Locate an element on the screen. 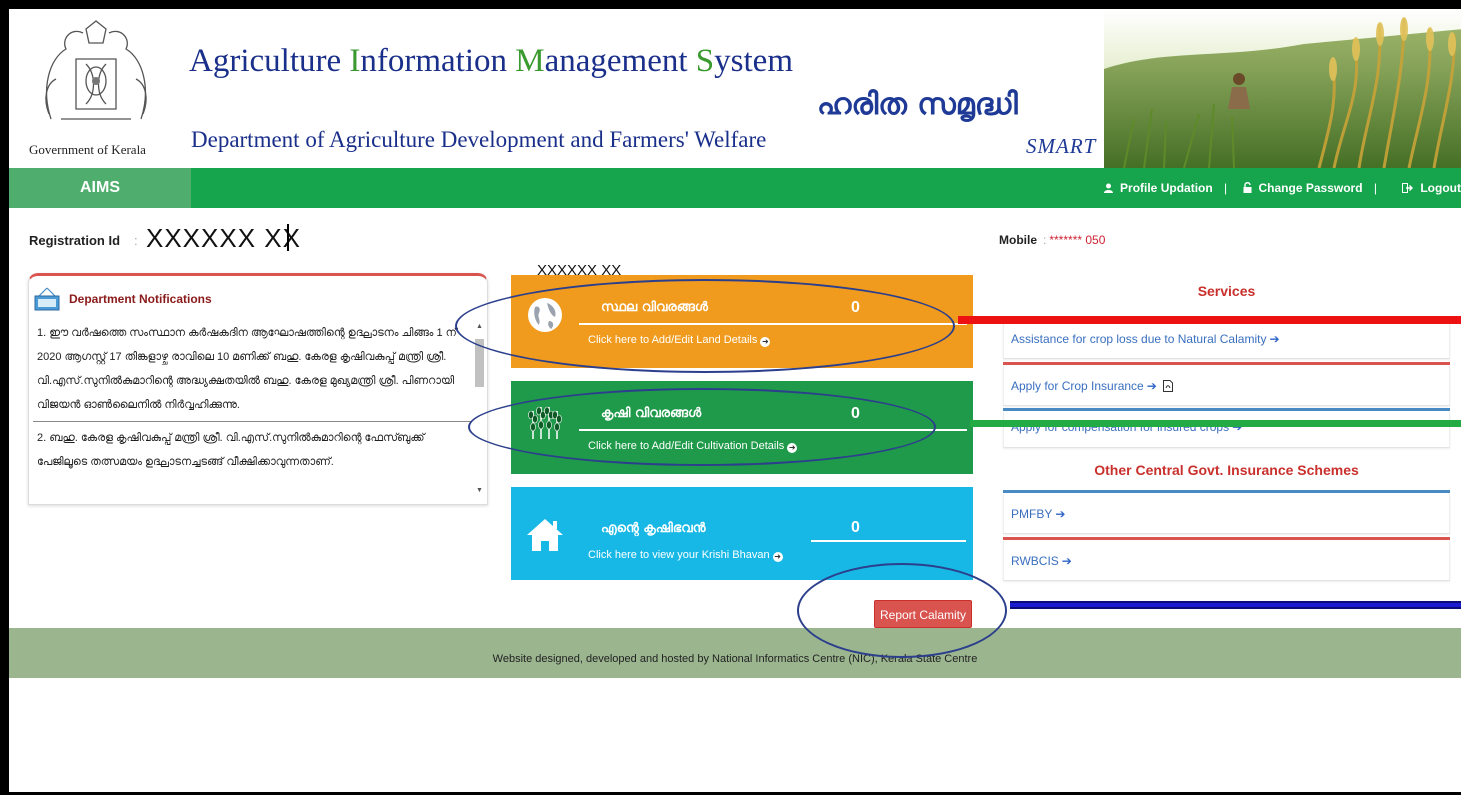 The height and width of the screenshot is (795, 1461). scheme-pmfby: PMFBY ➔ is located at coordinates (1226, 514).